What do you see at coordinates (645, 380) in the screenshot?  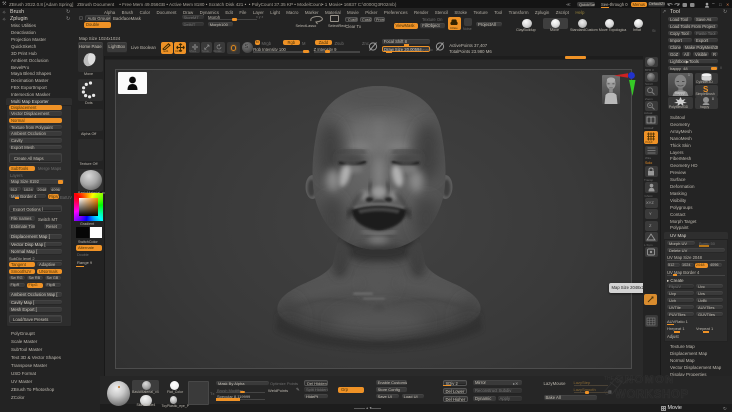 I see `svg-text: GNOMON` at bounding box center [645, 380].